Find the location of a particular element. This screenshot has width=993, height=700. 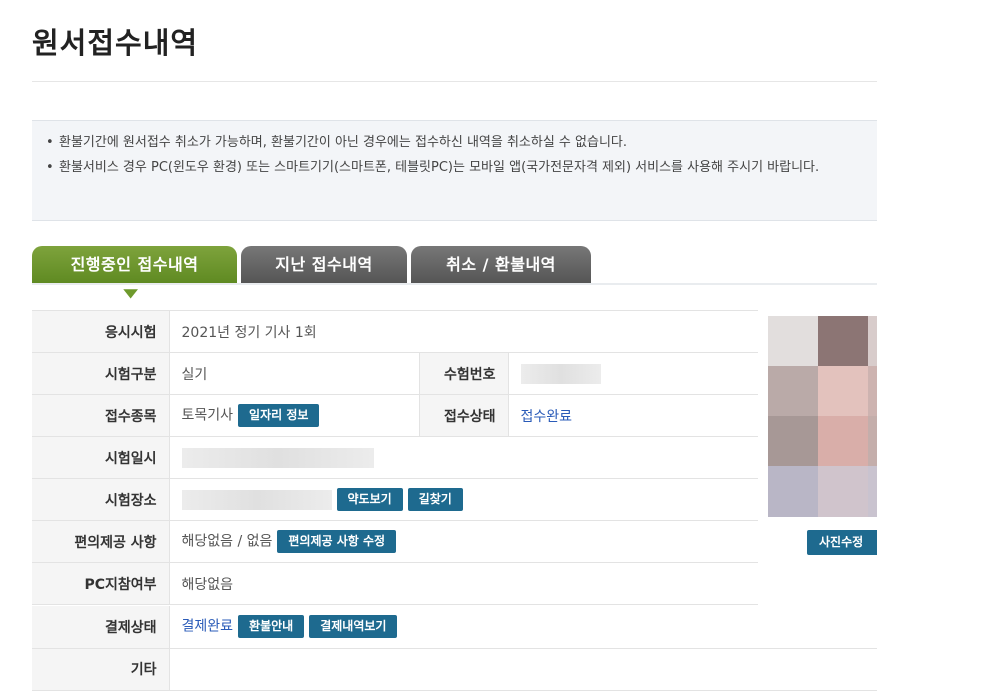

pc-label: PC지참여부 is located at coordinates (101, 583).